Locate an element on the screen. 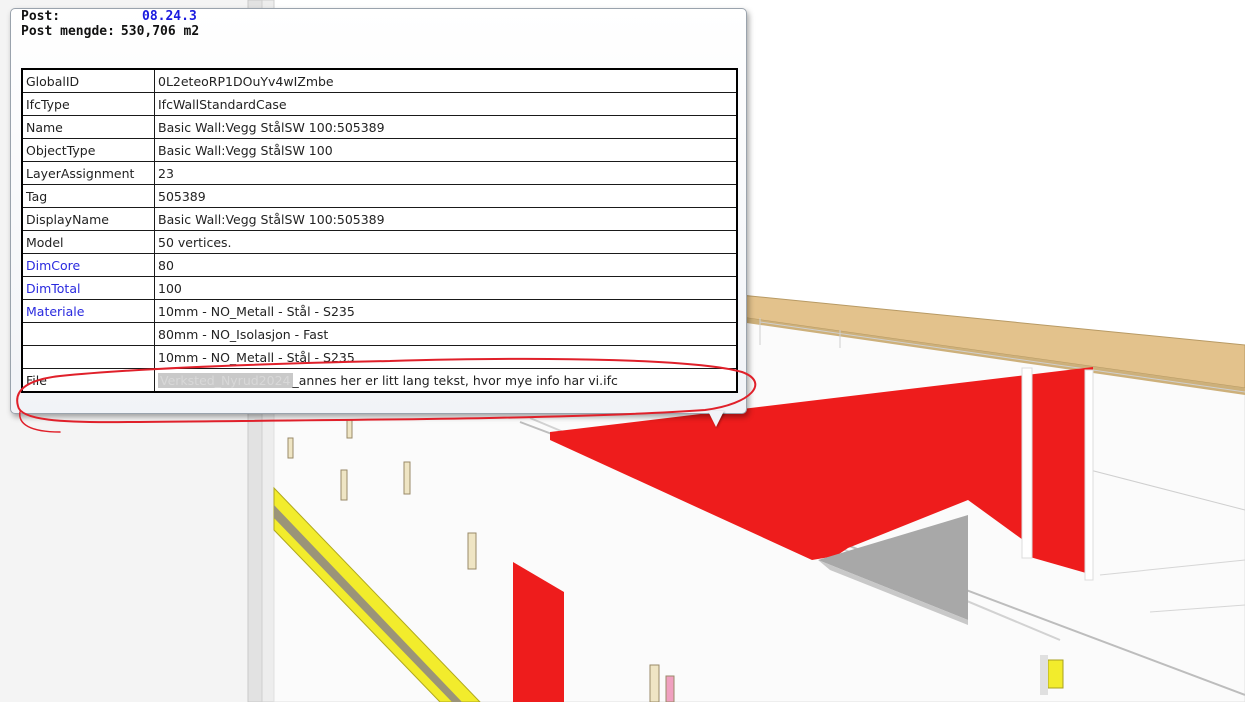  table-row: DimCore 80 is located at coordinates (379, 265).